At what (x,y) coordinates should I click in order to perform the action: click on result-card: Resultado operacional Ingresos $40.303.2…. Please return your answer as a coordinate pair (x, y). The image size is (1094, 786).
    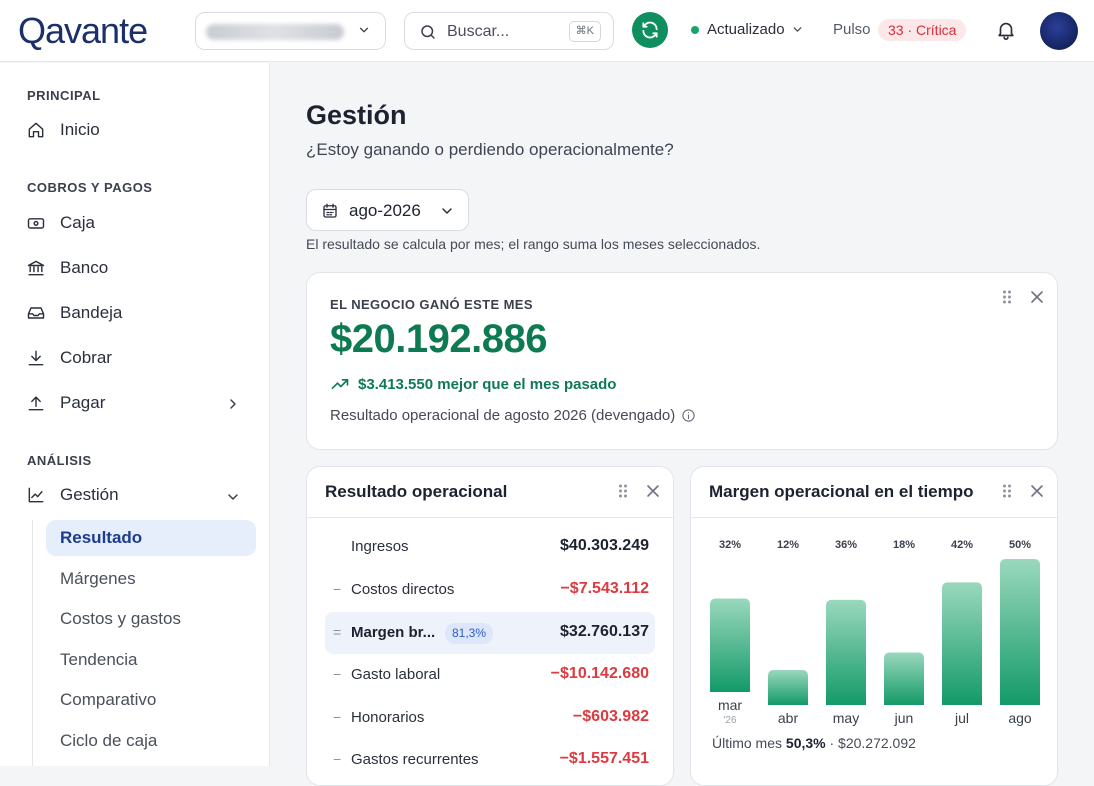
    Looking at the image, I should click on (490, 626).